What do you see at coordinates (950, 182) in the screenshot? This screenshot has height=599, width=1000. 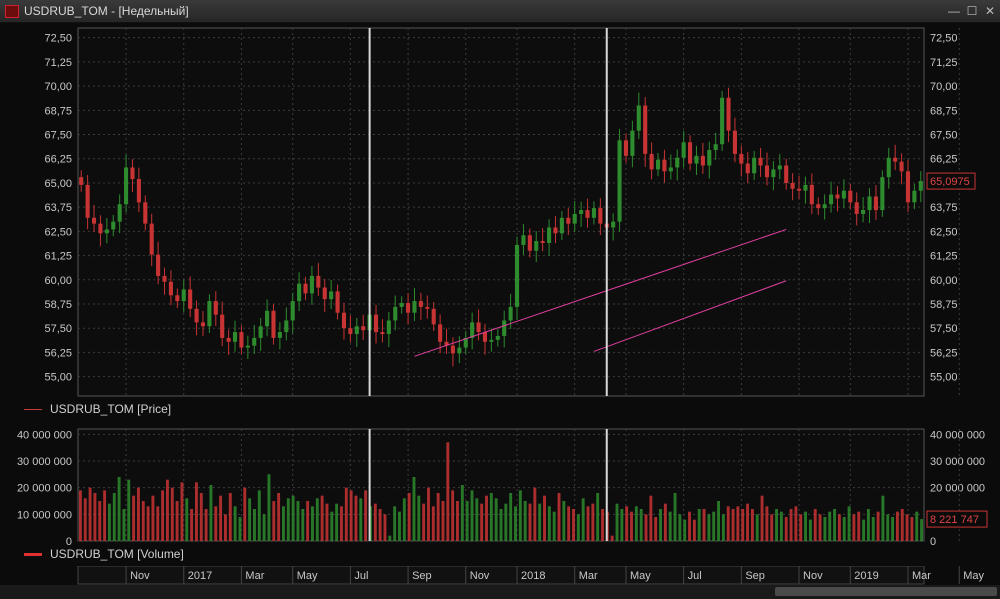 I see `price-last-value-label: 65,0975` at bounding box center [950, 182].